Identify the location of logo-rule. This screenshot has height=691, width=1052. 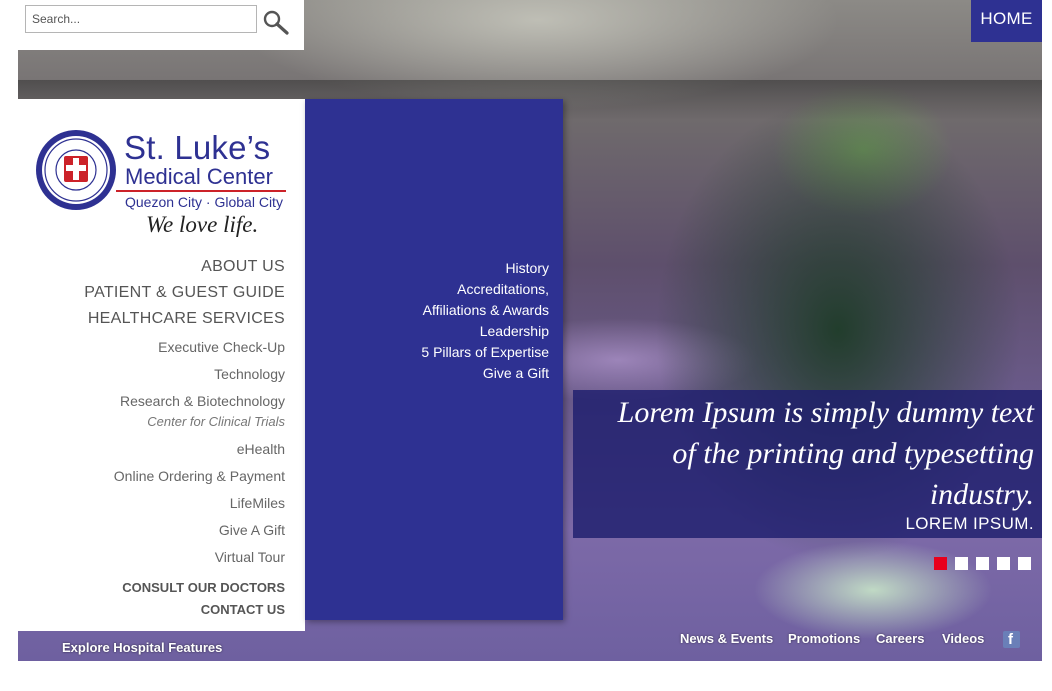
(201, 191).